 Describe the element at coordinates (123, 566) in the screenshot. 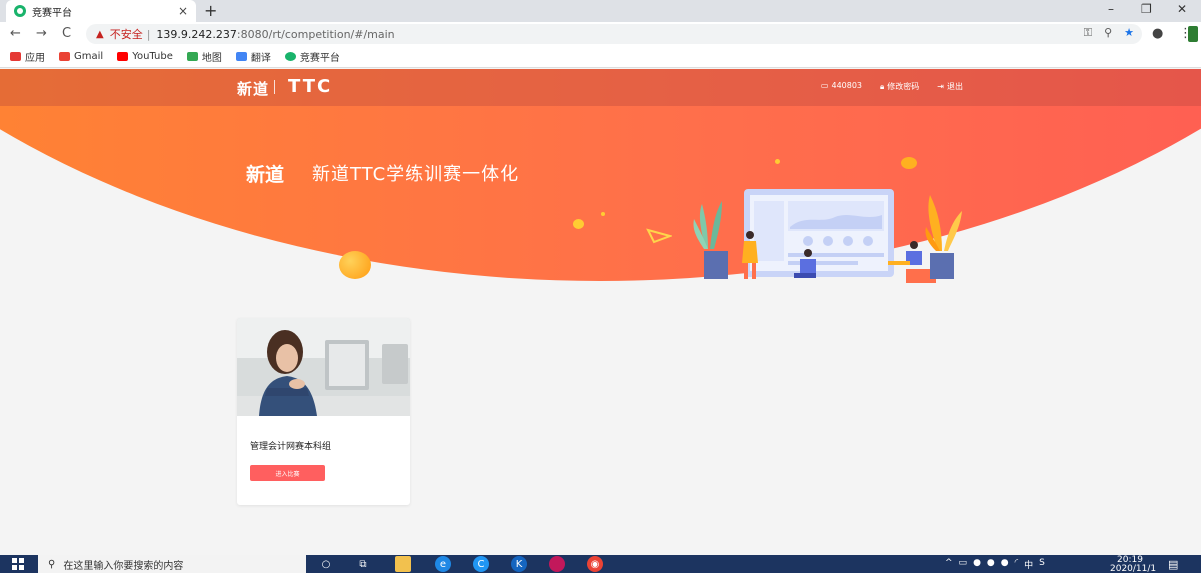

I see `search-placeholder: 在这里输入你要搜索的内容` at that location.